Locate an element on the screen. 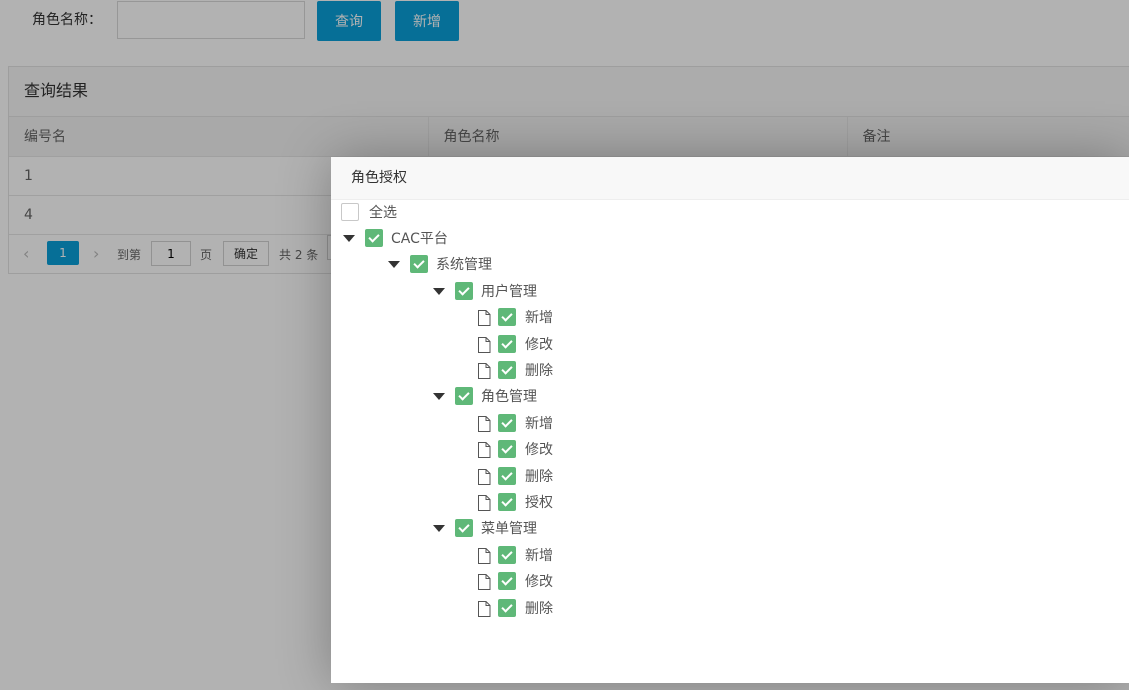 The height and width of the screenshot is (690, 1129). select-all-checkbox is located at coordinates (350, 212).